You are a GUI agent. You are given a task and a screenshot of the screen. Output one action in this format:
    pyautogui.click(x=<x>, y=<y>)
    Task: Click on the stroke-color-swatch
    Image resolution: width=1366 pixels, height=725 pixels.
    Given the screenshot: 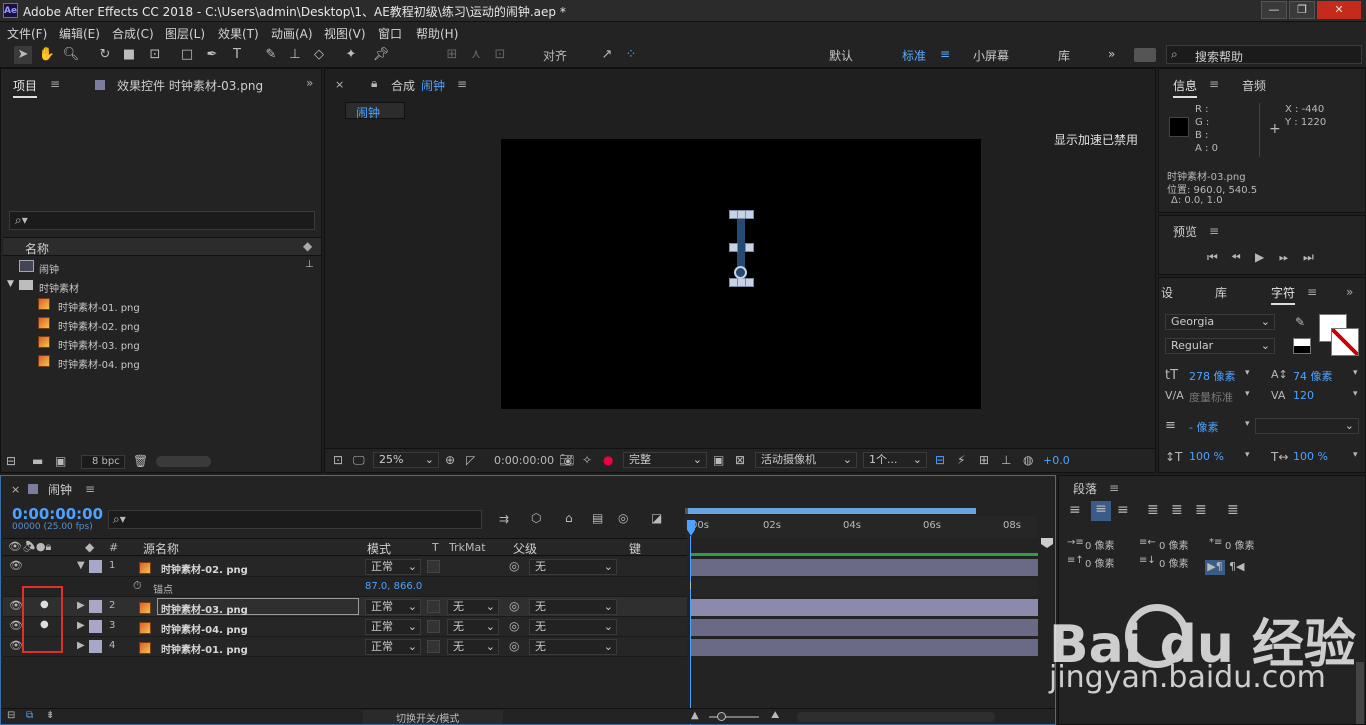 What is the action you would take?
    pyautogui.click(x=1345, y=342)
    